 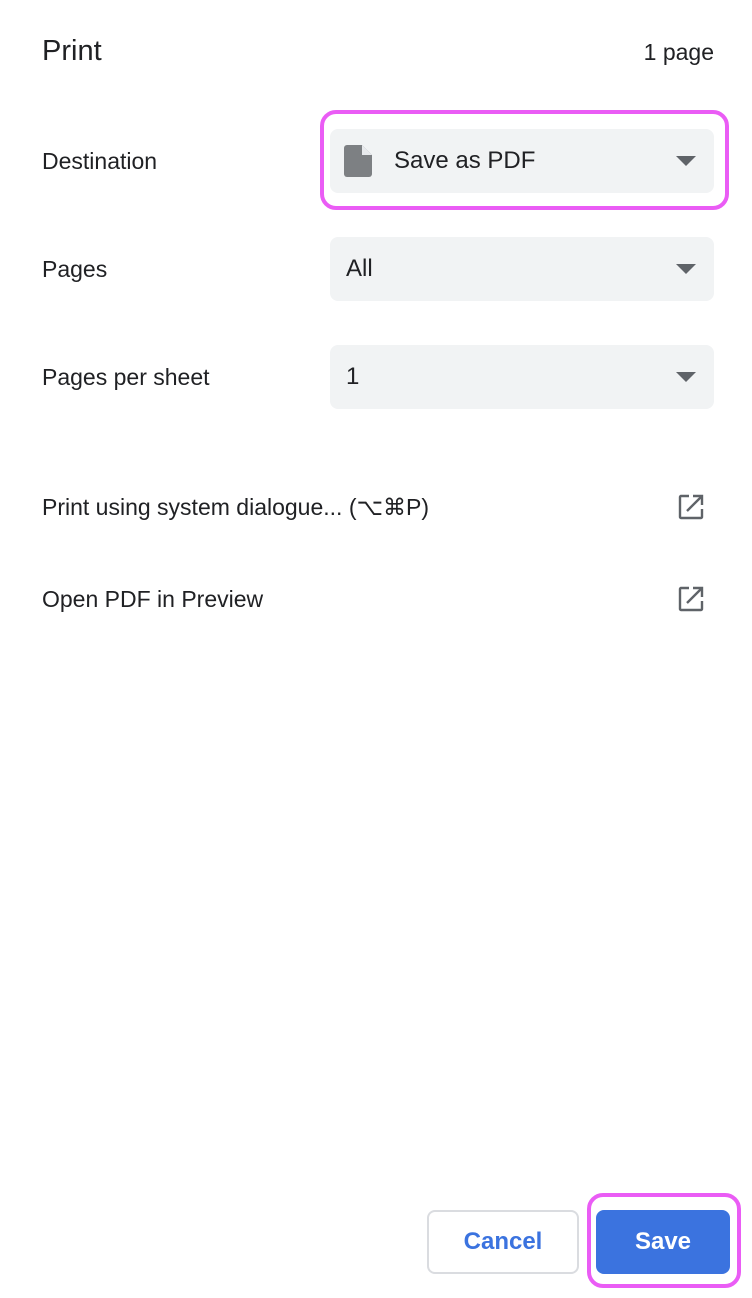 I want to click on cancel-button: Cancel, so click(x=503, y=1242).